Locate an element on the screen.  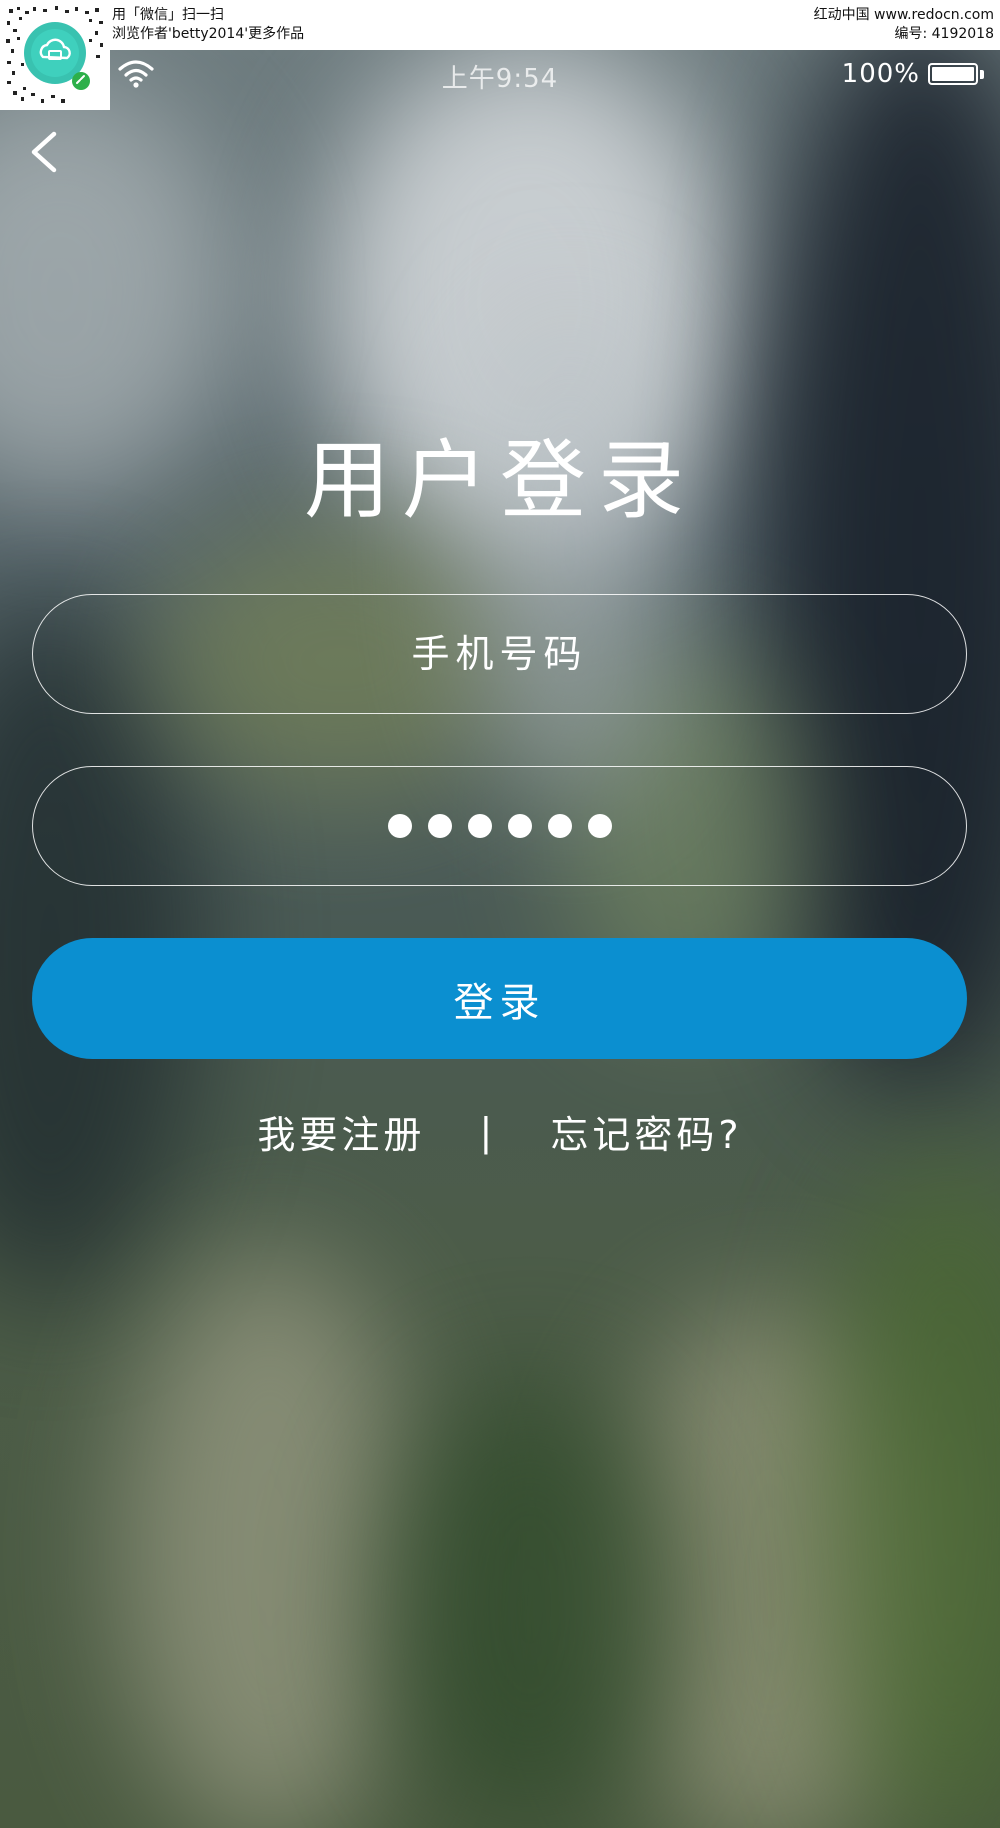
battery-tip is located at coordinates (982, 74).